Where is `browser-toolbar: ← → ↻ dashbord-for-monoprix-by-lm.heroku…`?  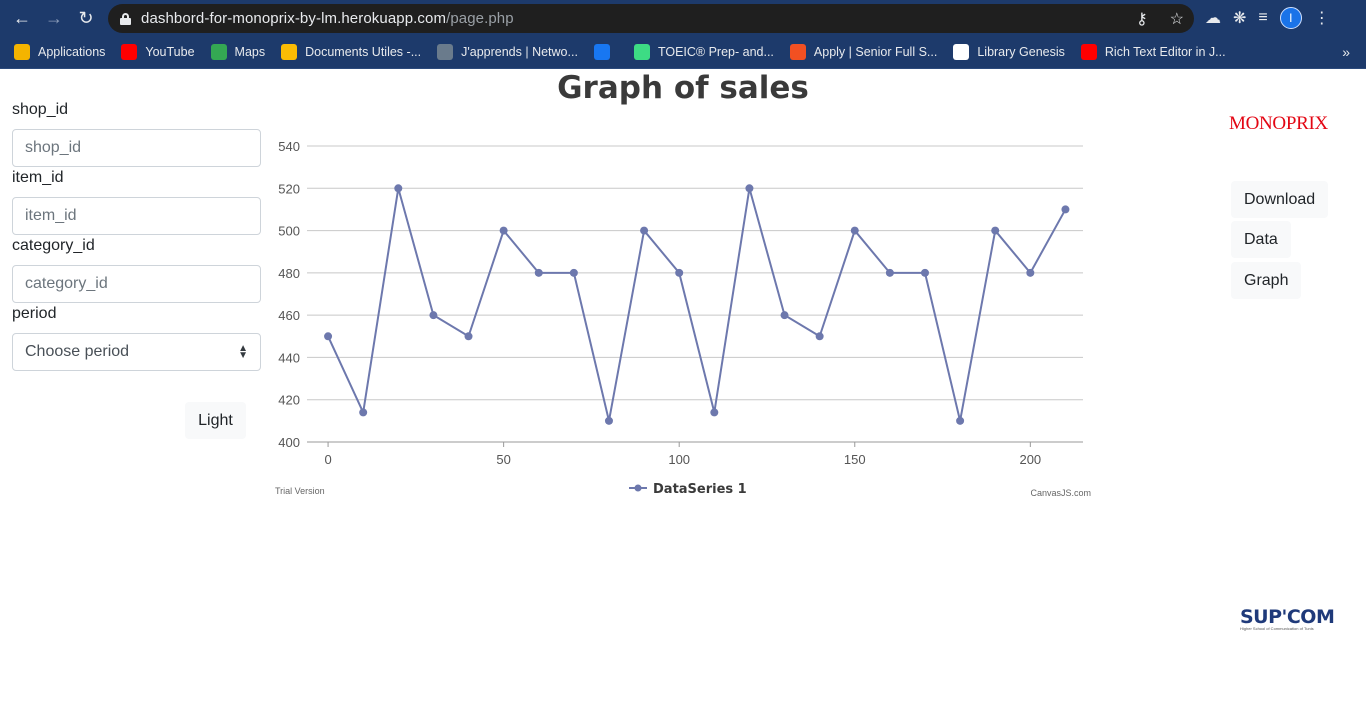 browser-toolbar: ← → ↻ dashbord-for-monoprix-by-lm.heroku… is located at coordinates (683, 18).